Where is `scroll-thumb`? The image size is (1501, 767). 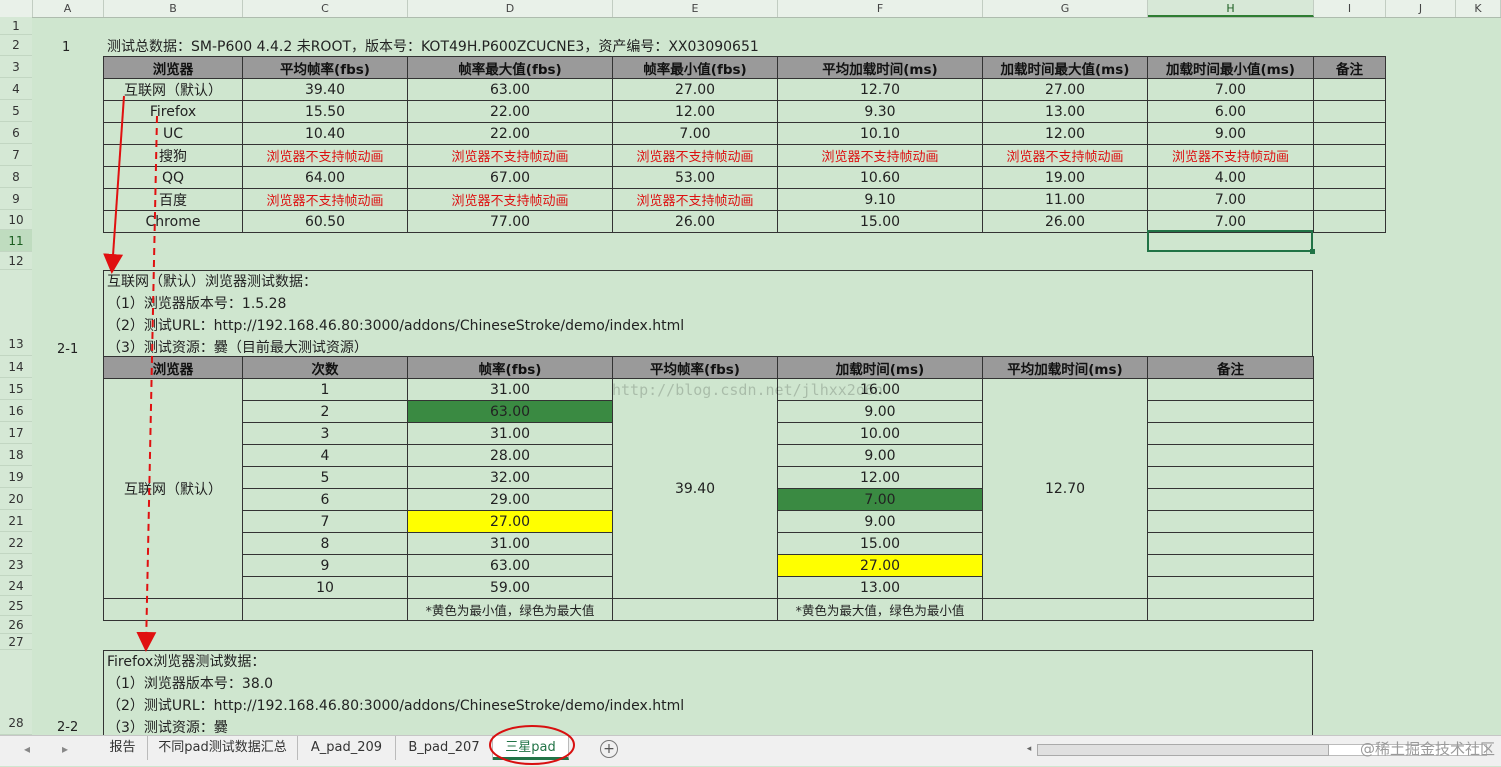
scroll-thumb is located at coordinates (1183, 750).